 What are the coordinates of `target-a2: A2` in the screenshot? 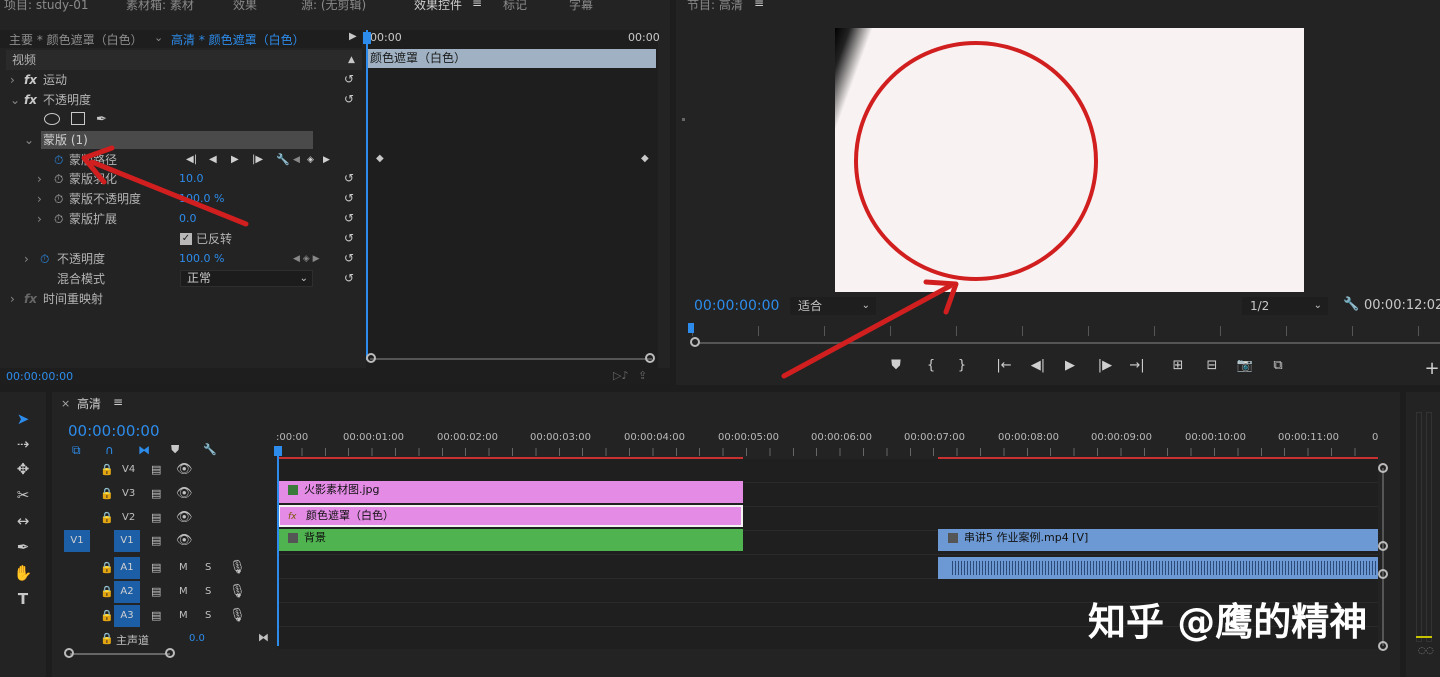 It's located at (127, 592).